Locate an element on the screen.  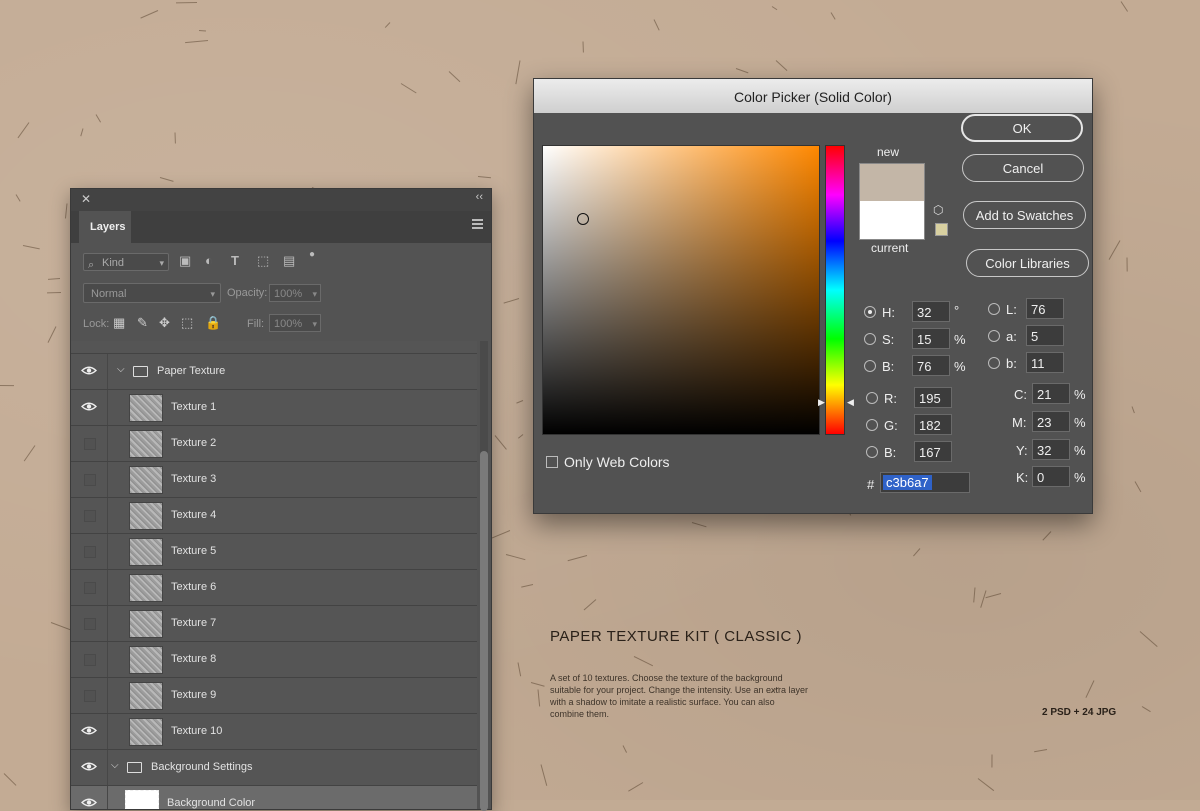
color-libraries-button: Color Libraries is located at coordinates (1027, 263).